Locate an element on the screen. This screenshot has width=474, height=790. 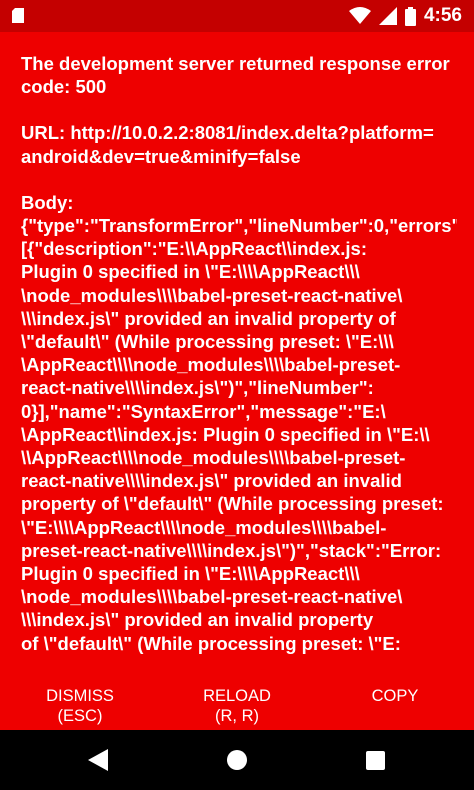
home-icon is located at coordinates (237, 760).